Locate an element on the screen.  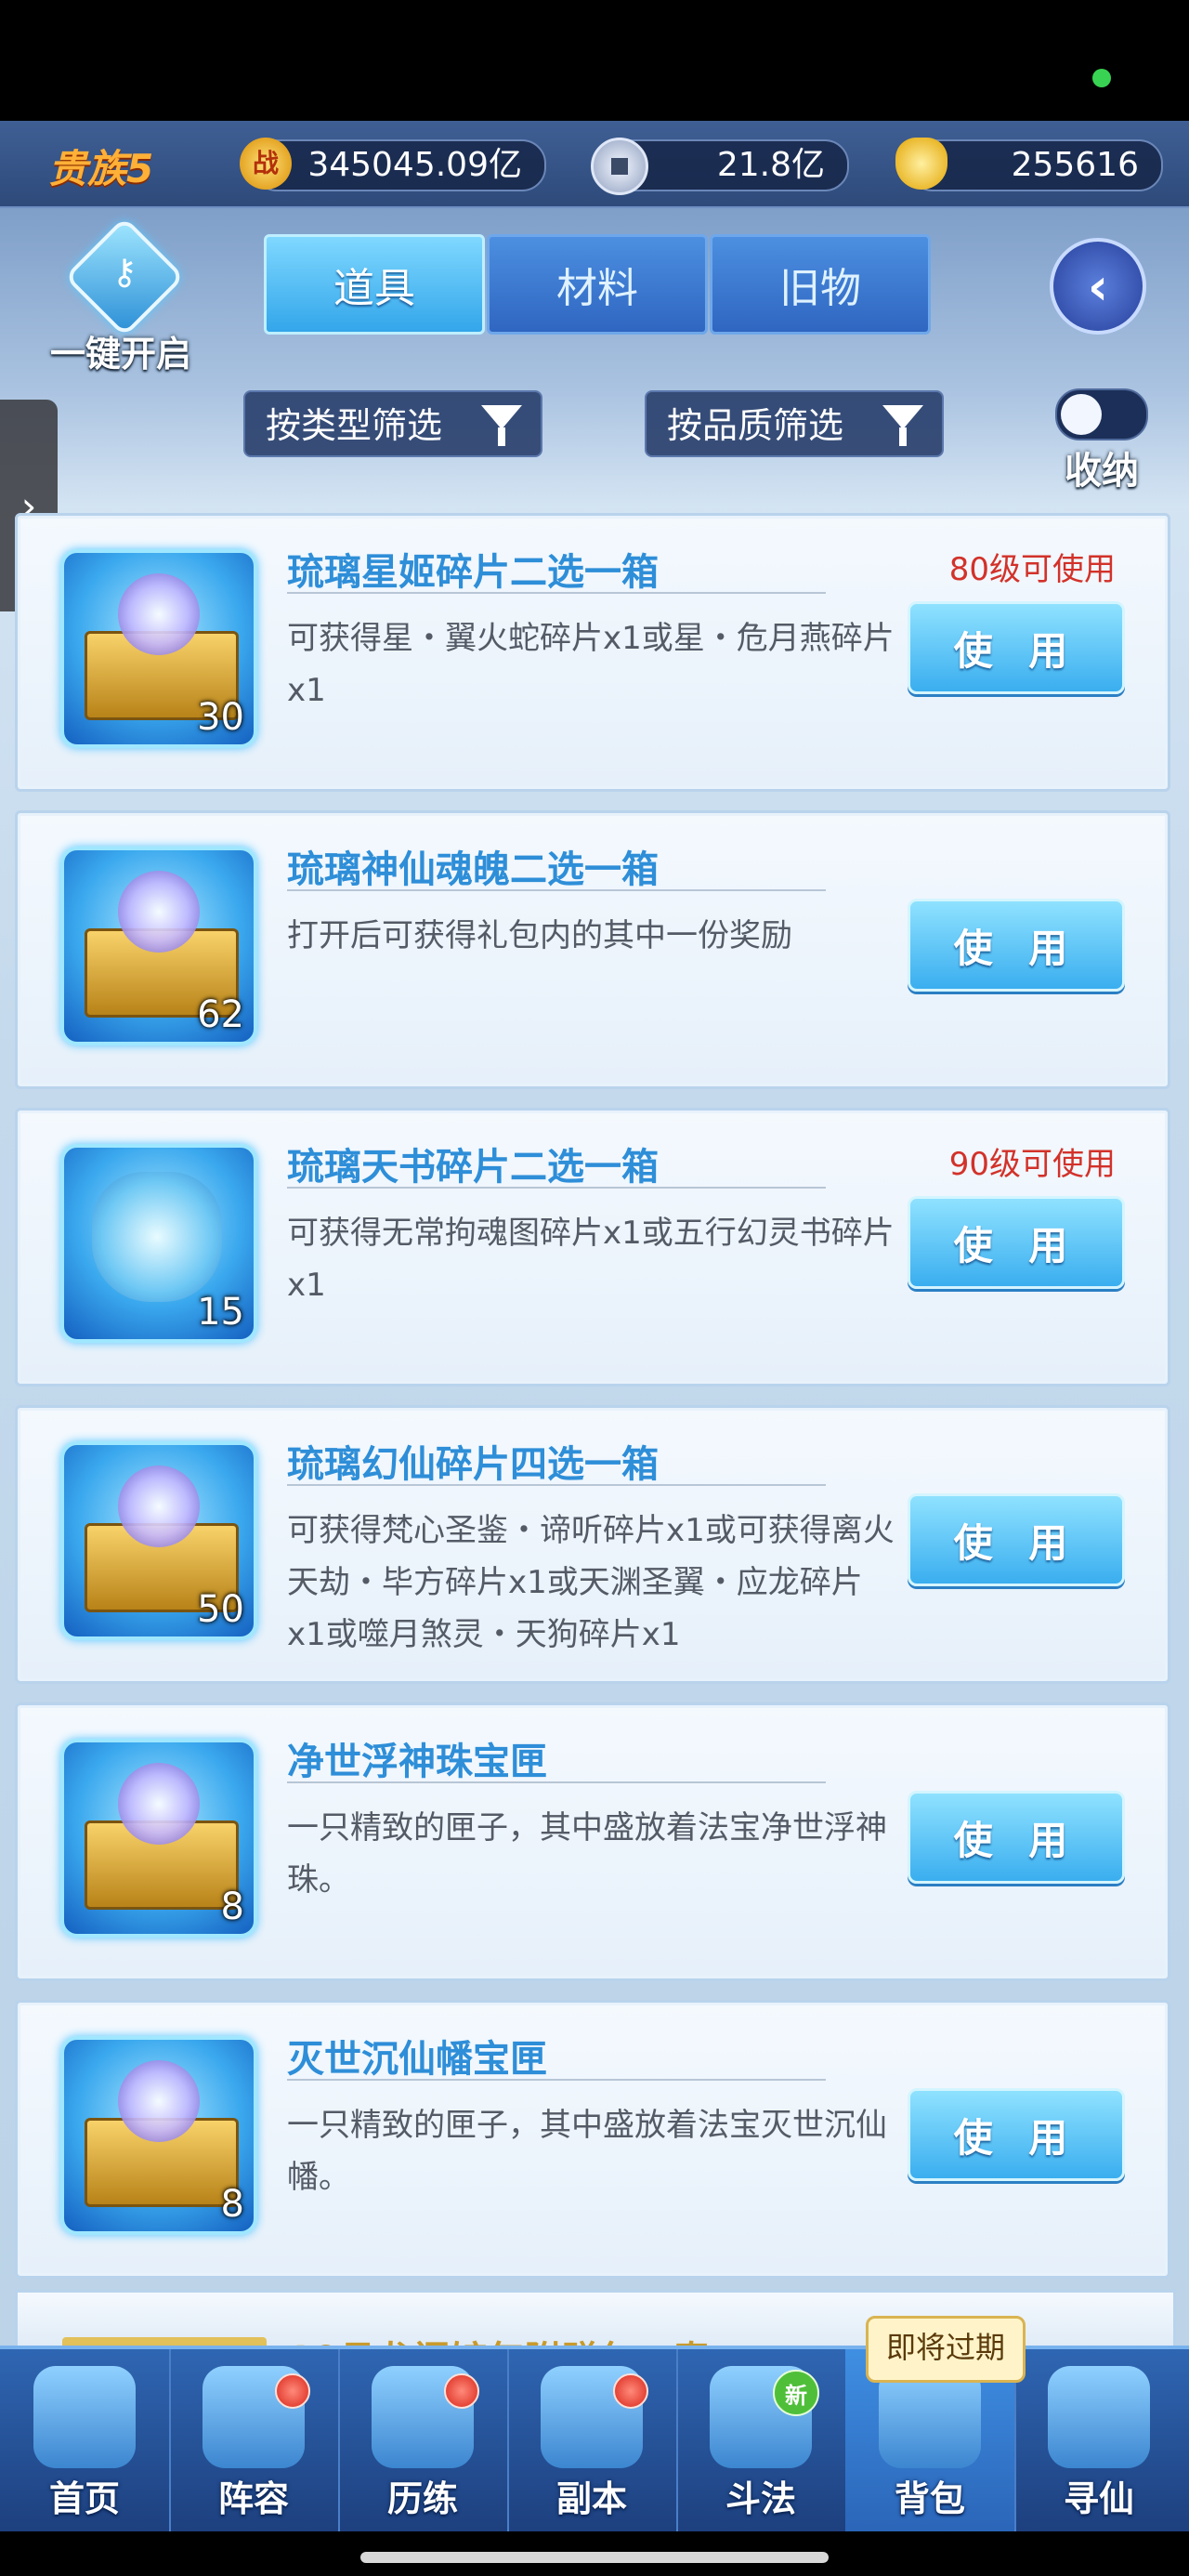
item-description: 可获得无常拘魂图碎片x1或五行幻灵书碎片x1 is located at coordinates (591, 1259).